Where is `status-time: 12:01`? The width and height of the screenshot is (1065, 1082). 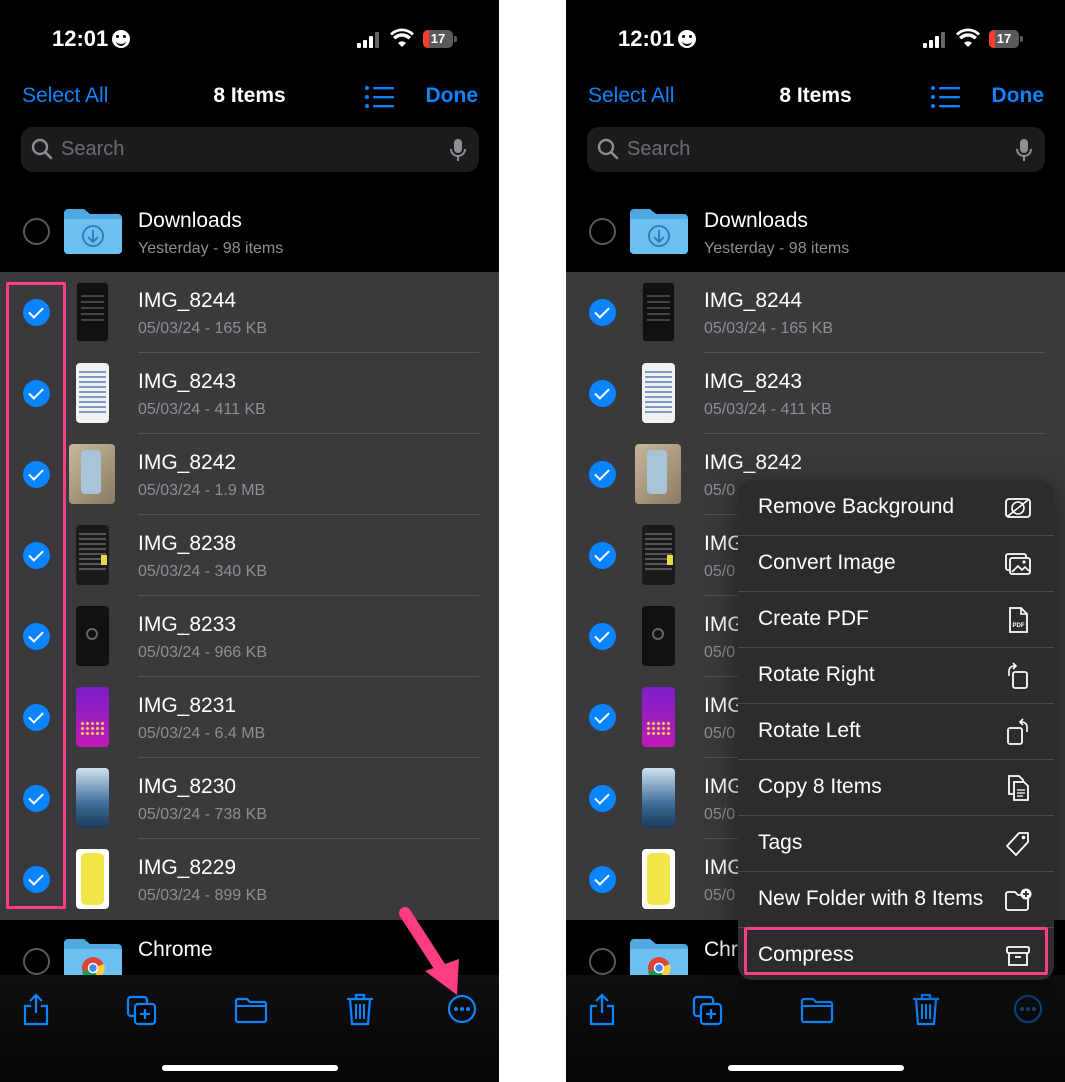 status-time: 12:01 is located at coordinates (91, 39).